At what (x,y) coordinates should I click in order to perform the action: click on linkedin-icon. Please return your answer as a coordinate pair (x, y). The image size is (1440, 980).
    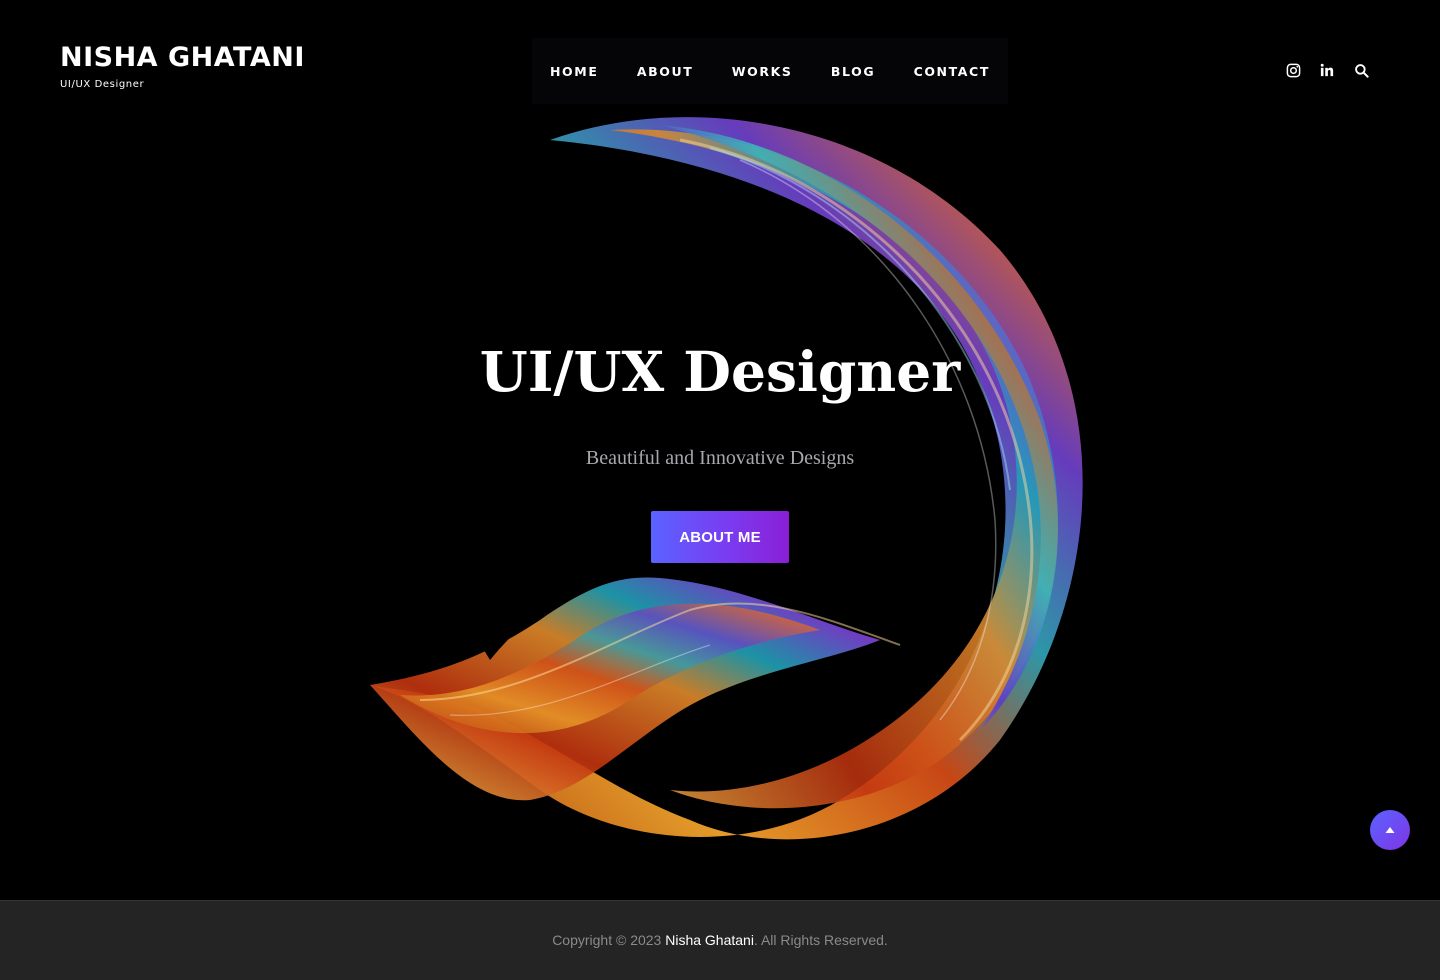
    Looking at the image, I should click on (1327, 70).